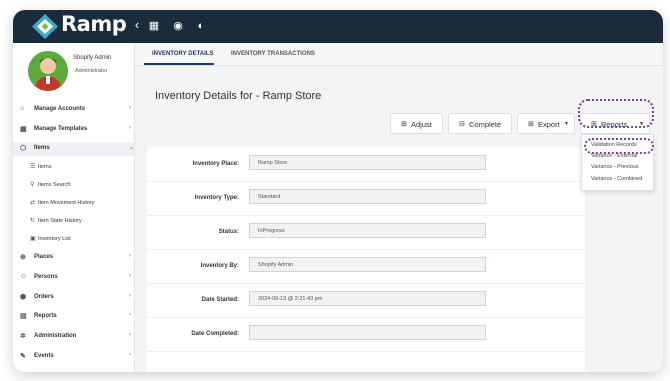  I want to click on inventory-by-field: Shopify Admin, so click(367, 264).